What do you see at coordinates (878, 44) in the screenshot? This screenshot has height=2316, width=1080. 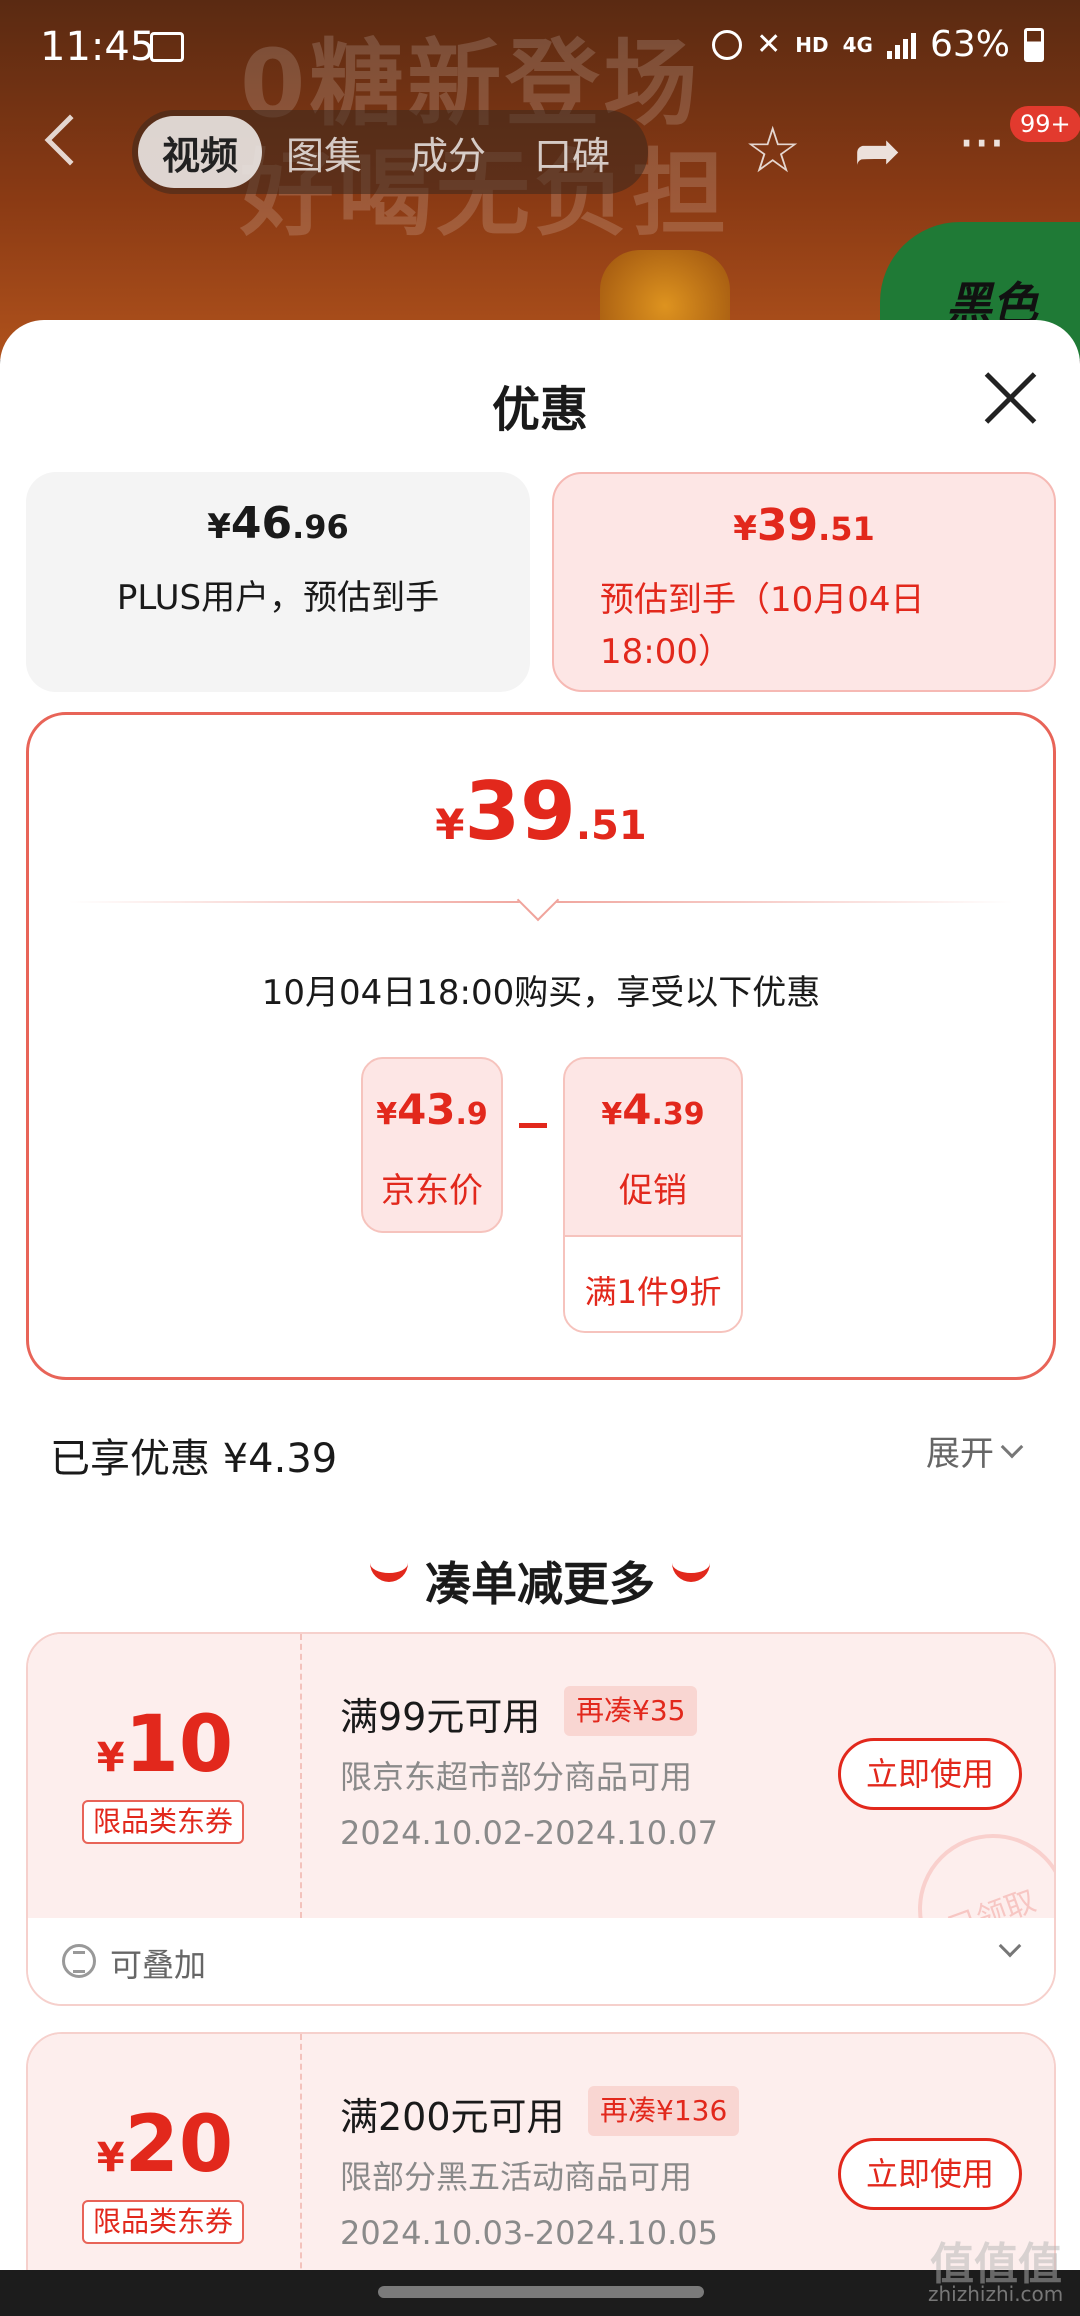 I see `status-icons: ✕ HD 4G 63%` at bounding box center [878, 44].